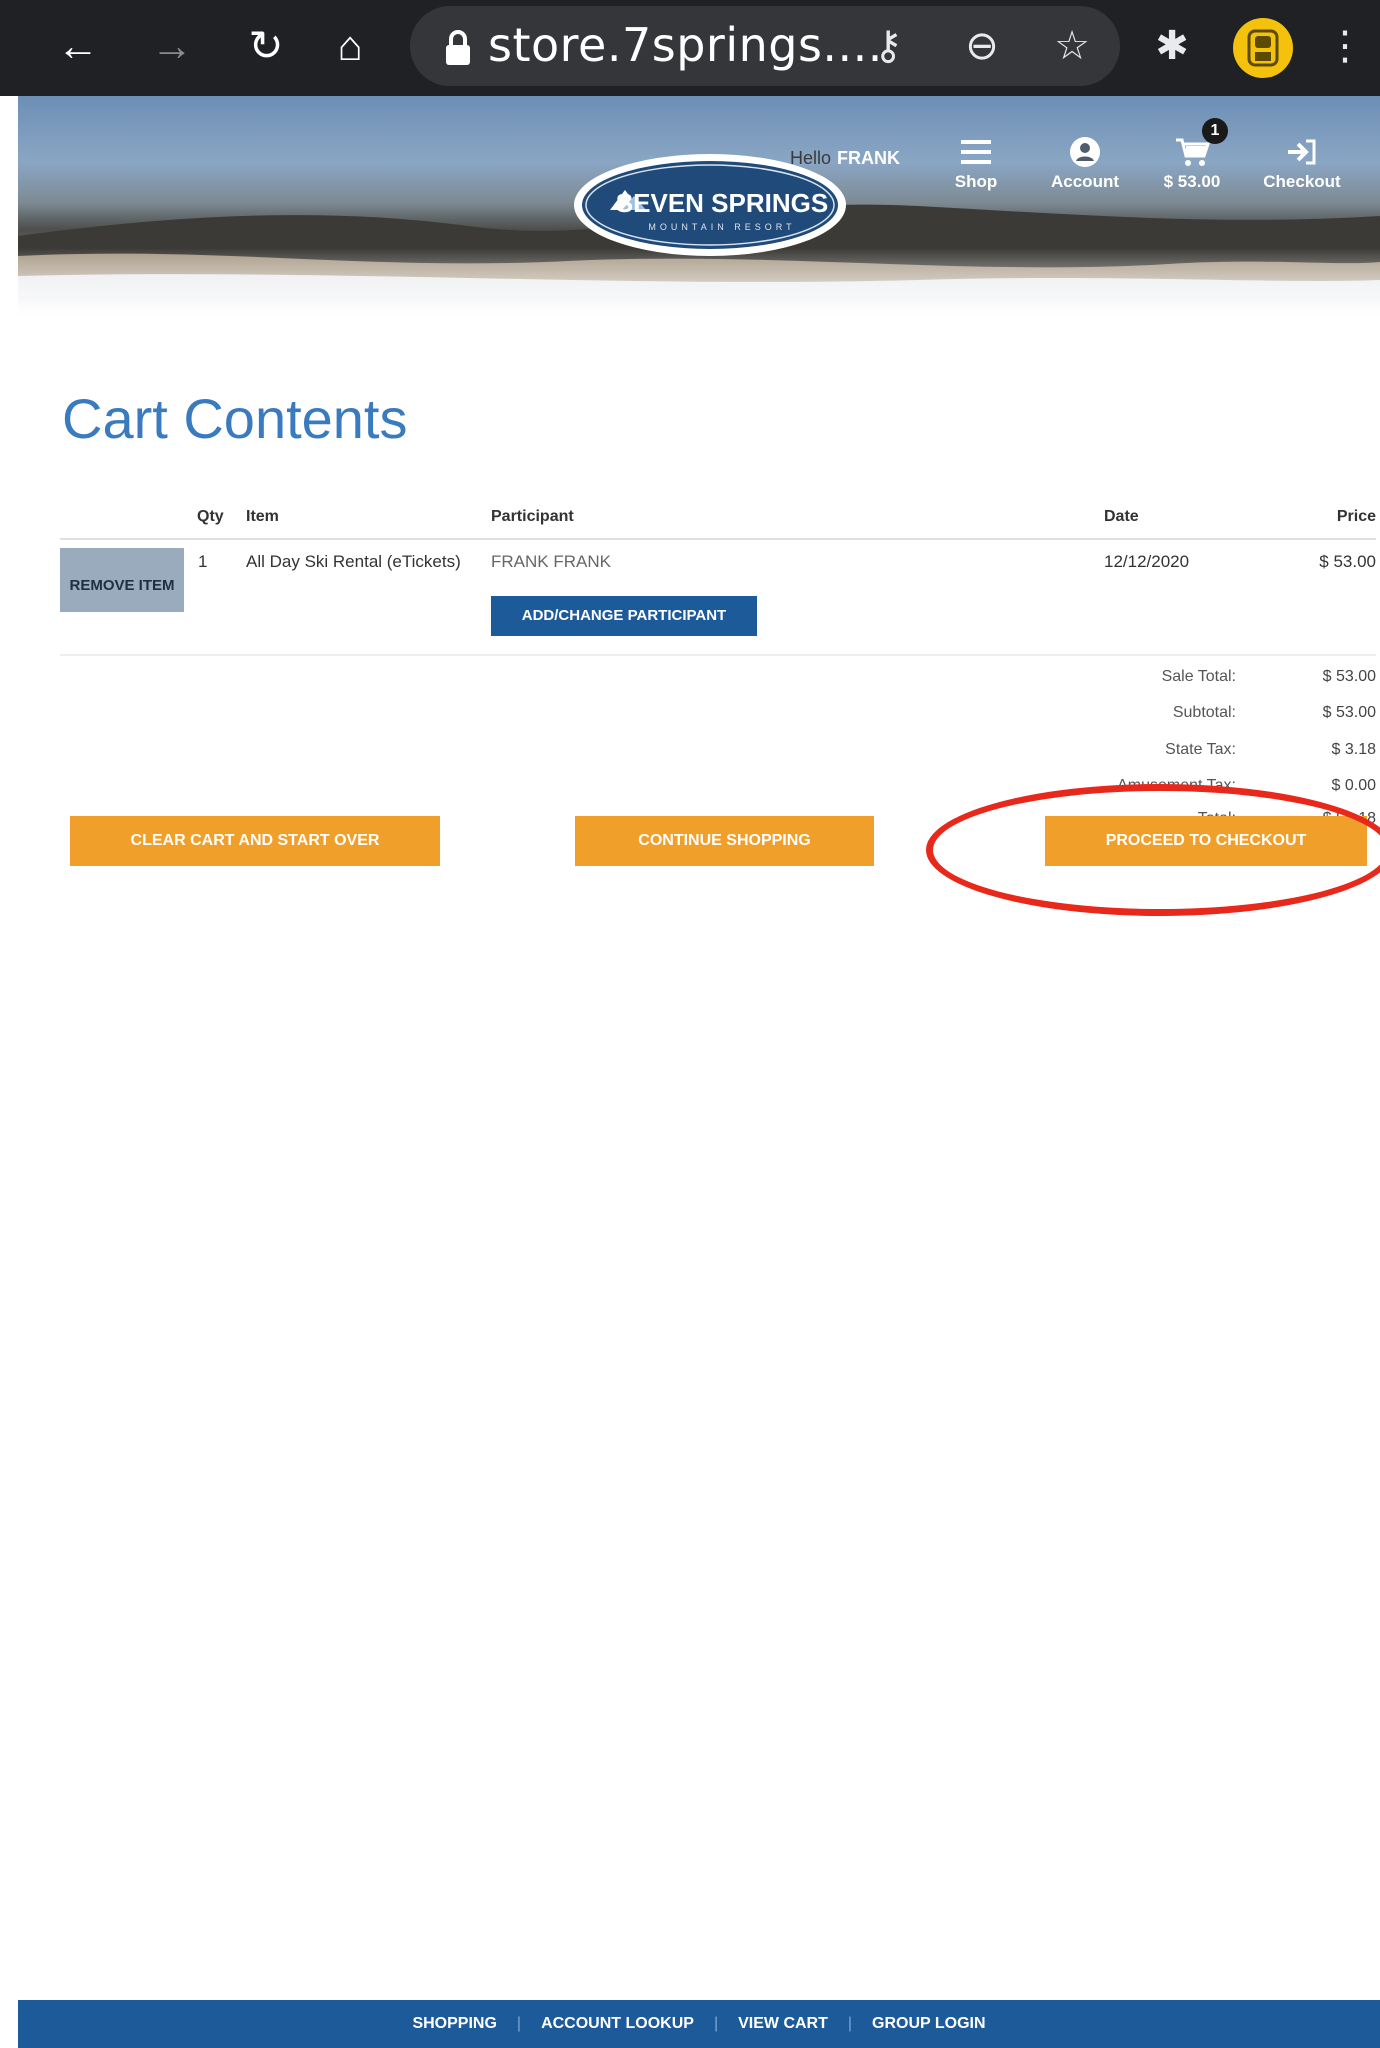  Describe the element at coordinates (1200, 749) in the screenshot. I see `state-tax-label: State Tax:` at that location.